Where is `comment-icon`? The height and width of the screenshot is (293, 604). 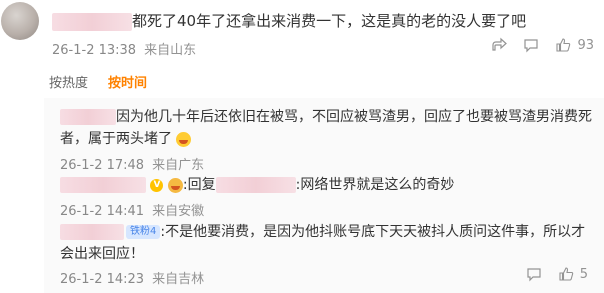
comment-icon is located at coordinates (531, 45).